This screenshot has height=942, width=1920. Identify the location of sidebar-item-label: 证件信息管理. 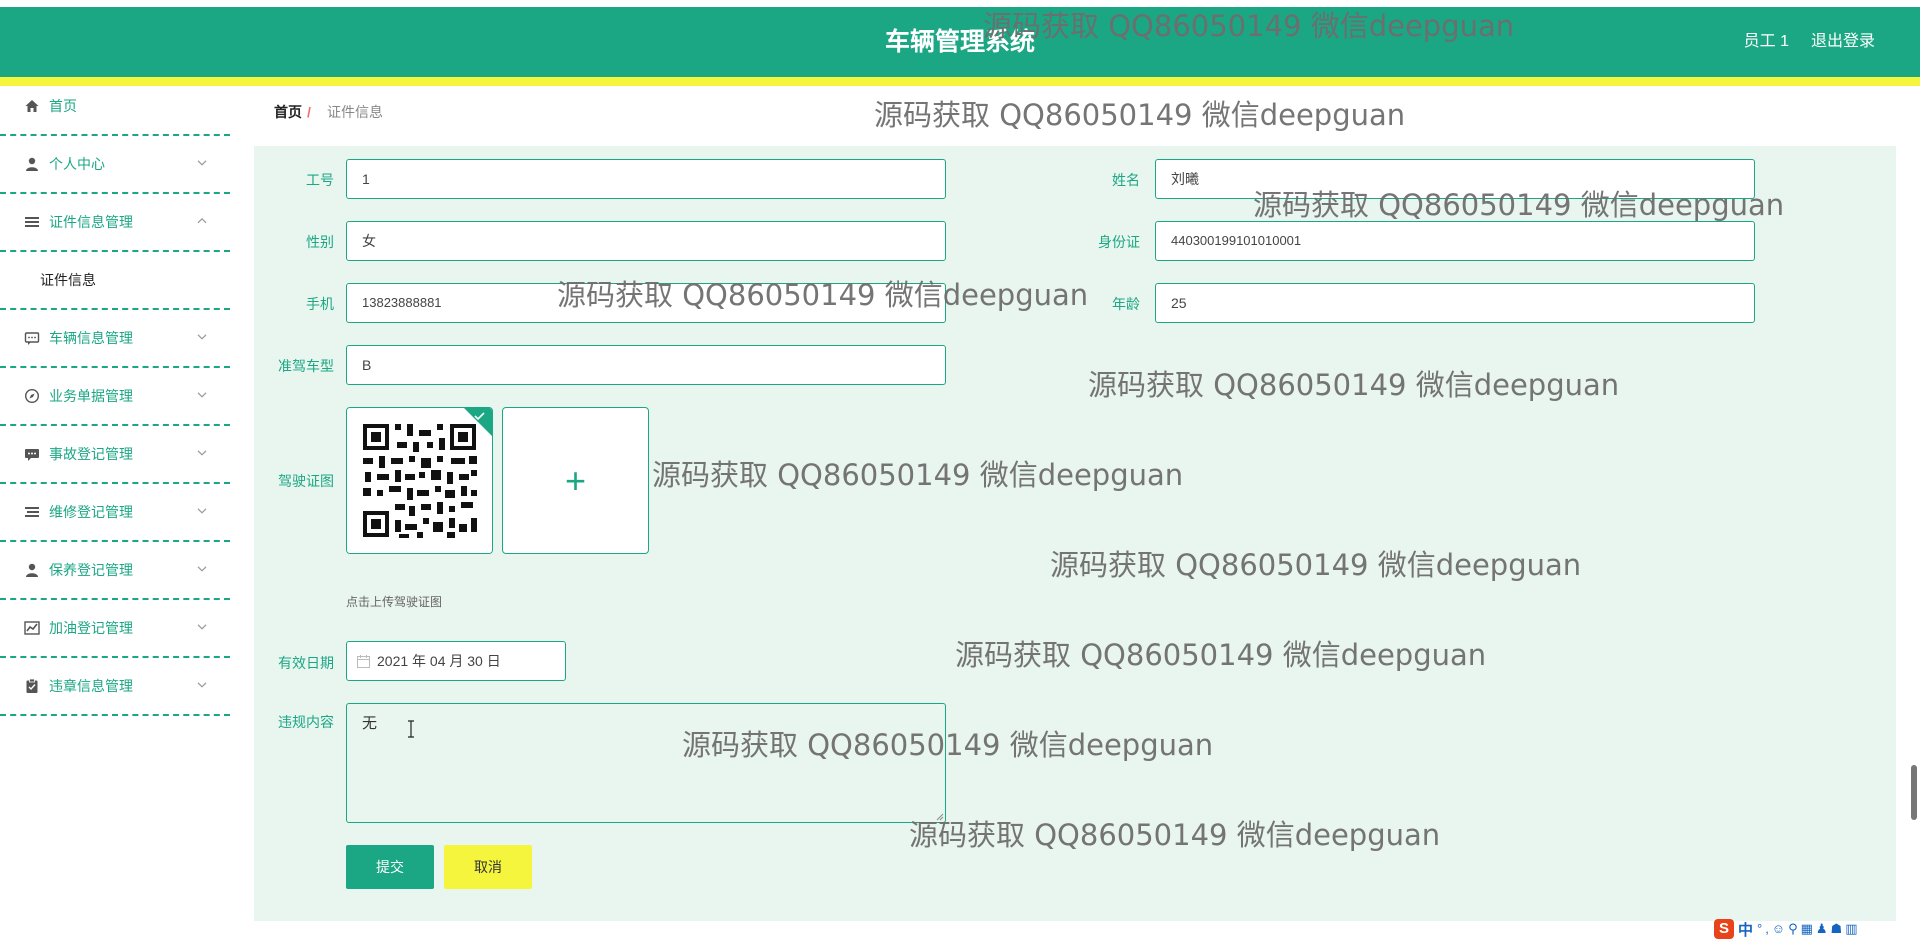
(91, 222).